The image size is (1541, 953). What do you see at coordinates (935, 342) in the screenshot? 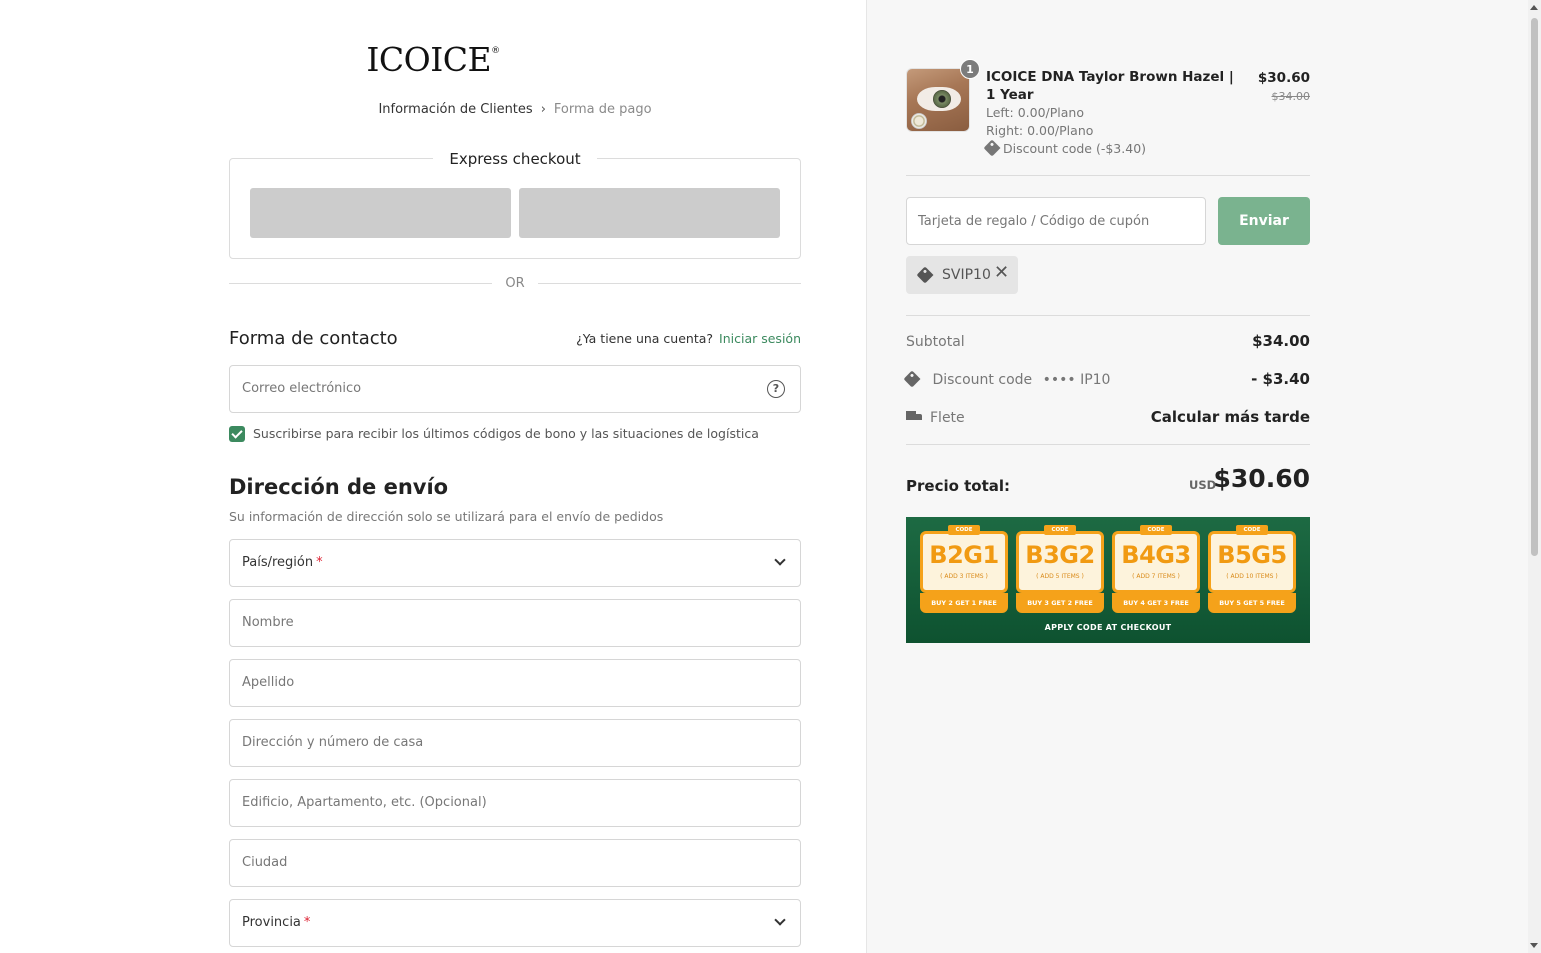
I see `subtotal-label: Subtotal` at bounding box center [935, 342].